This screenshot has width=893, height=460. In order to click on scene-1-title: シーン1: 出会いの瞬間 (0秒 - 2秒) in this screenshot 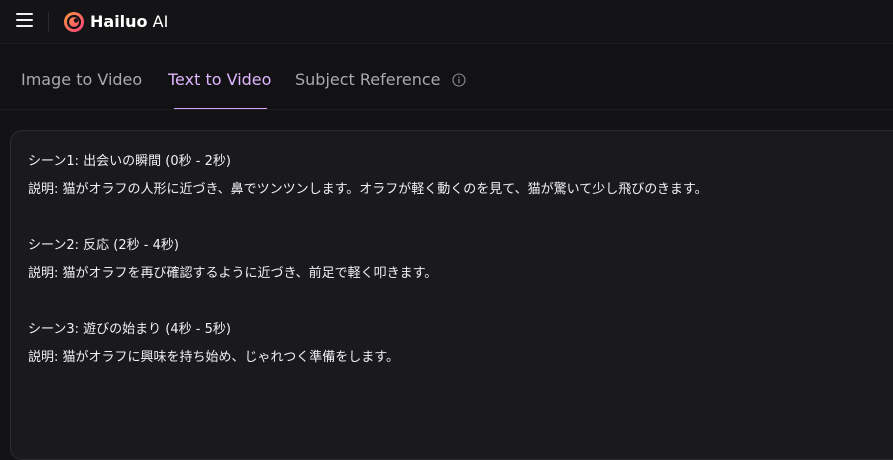, I will do `click(129, 161)`.